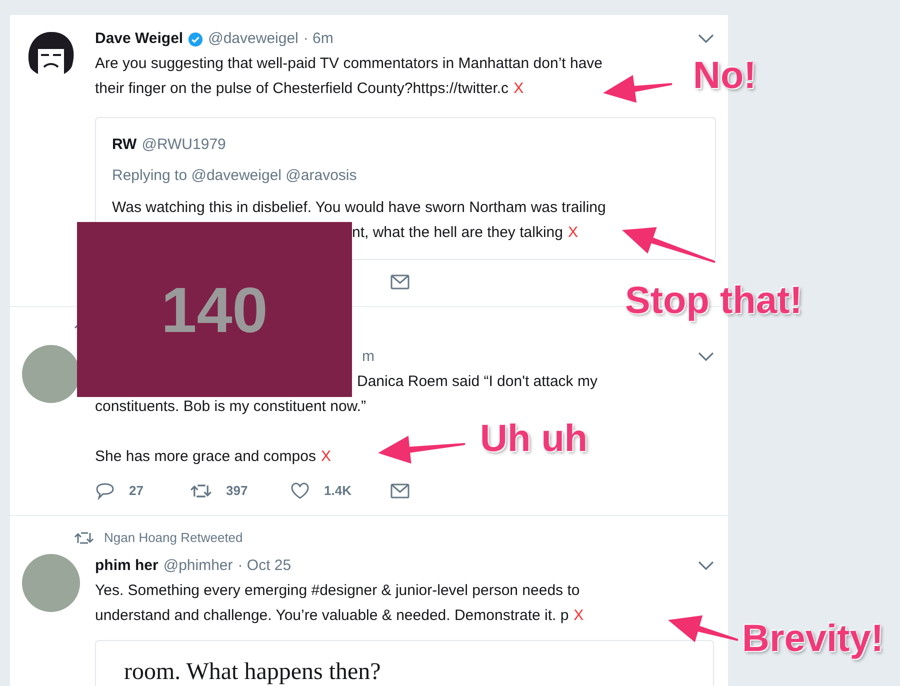 Image resolution: width=900 pixels, height=686 pixels. I want to click on annotation-text: Uh uh, so click(534, 439).